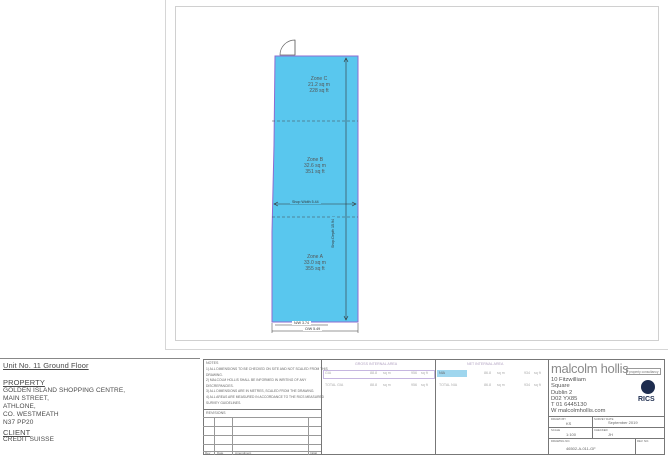 The width and height of the screenshot is (668, 457). I want to click on drawing-no-label: DRAWING NO., so click(561, 441).